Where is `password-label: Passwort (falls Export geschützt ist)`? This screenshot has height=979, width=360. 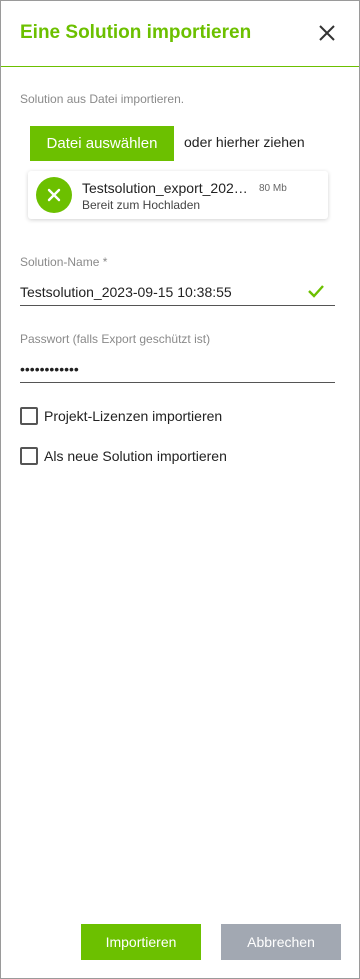 password-label: Passwort (falls Export geschützt ist) is located at coordinates (115, 339).